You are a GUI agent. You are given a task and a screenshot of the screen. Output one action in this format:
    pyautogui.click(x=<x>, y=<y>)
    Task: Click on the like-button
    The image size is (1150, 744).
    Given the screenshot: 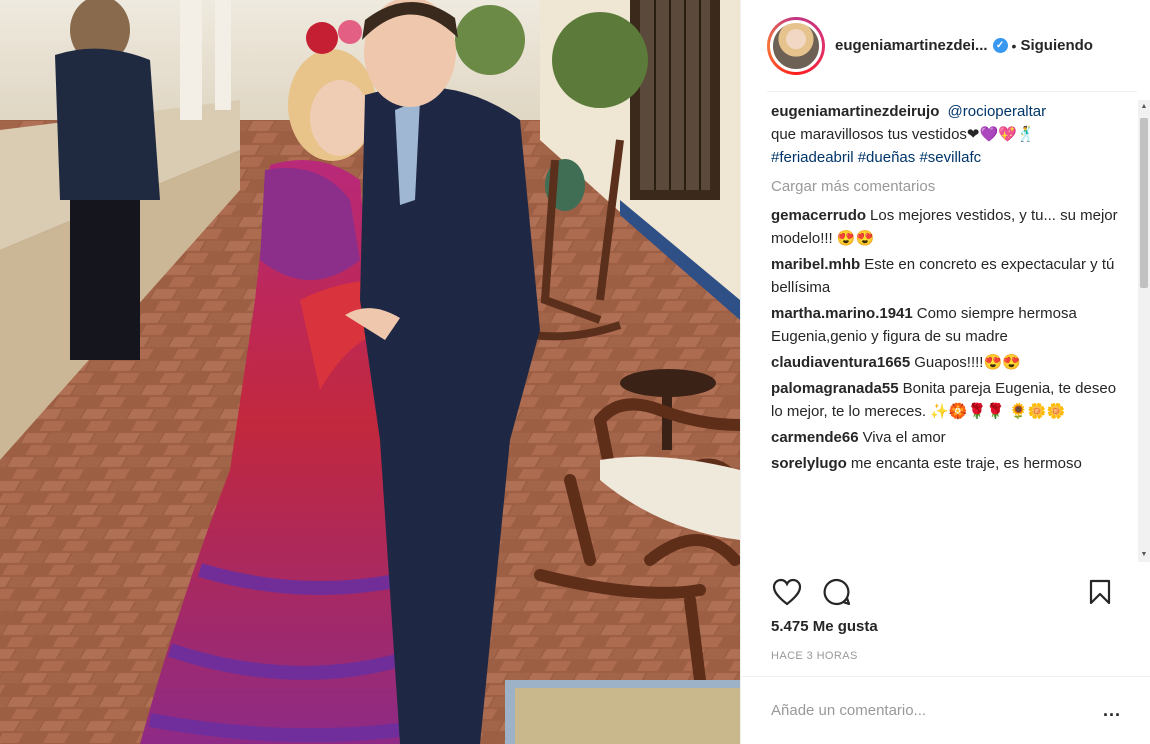 What is the action you would take?
    pyautogui.click(x=787, y=592)
    